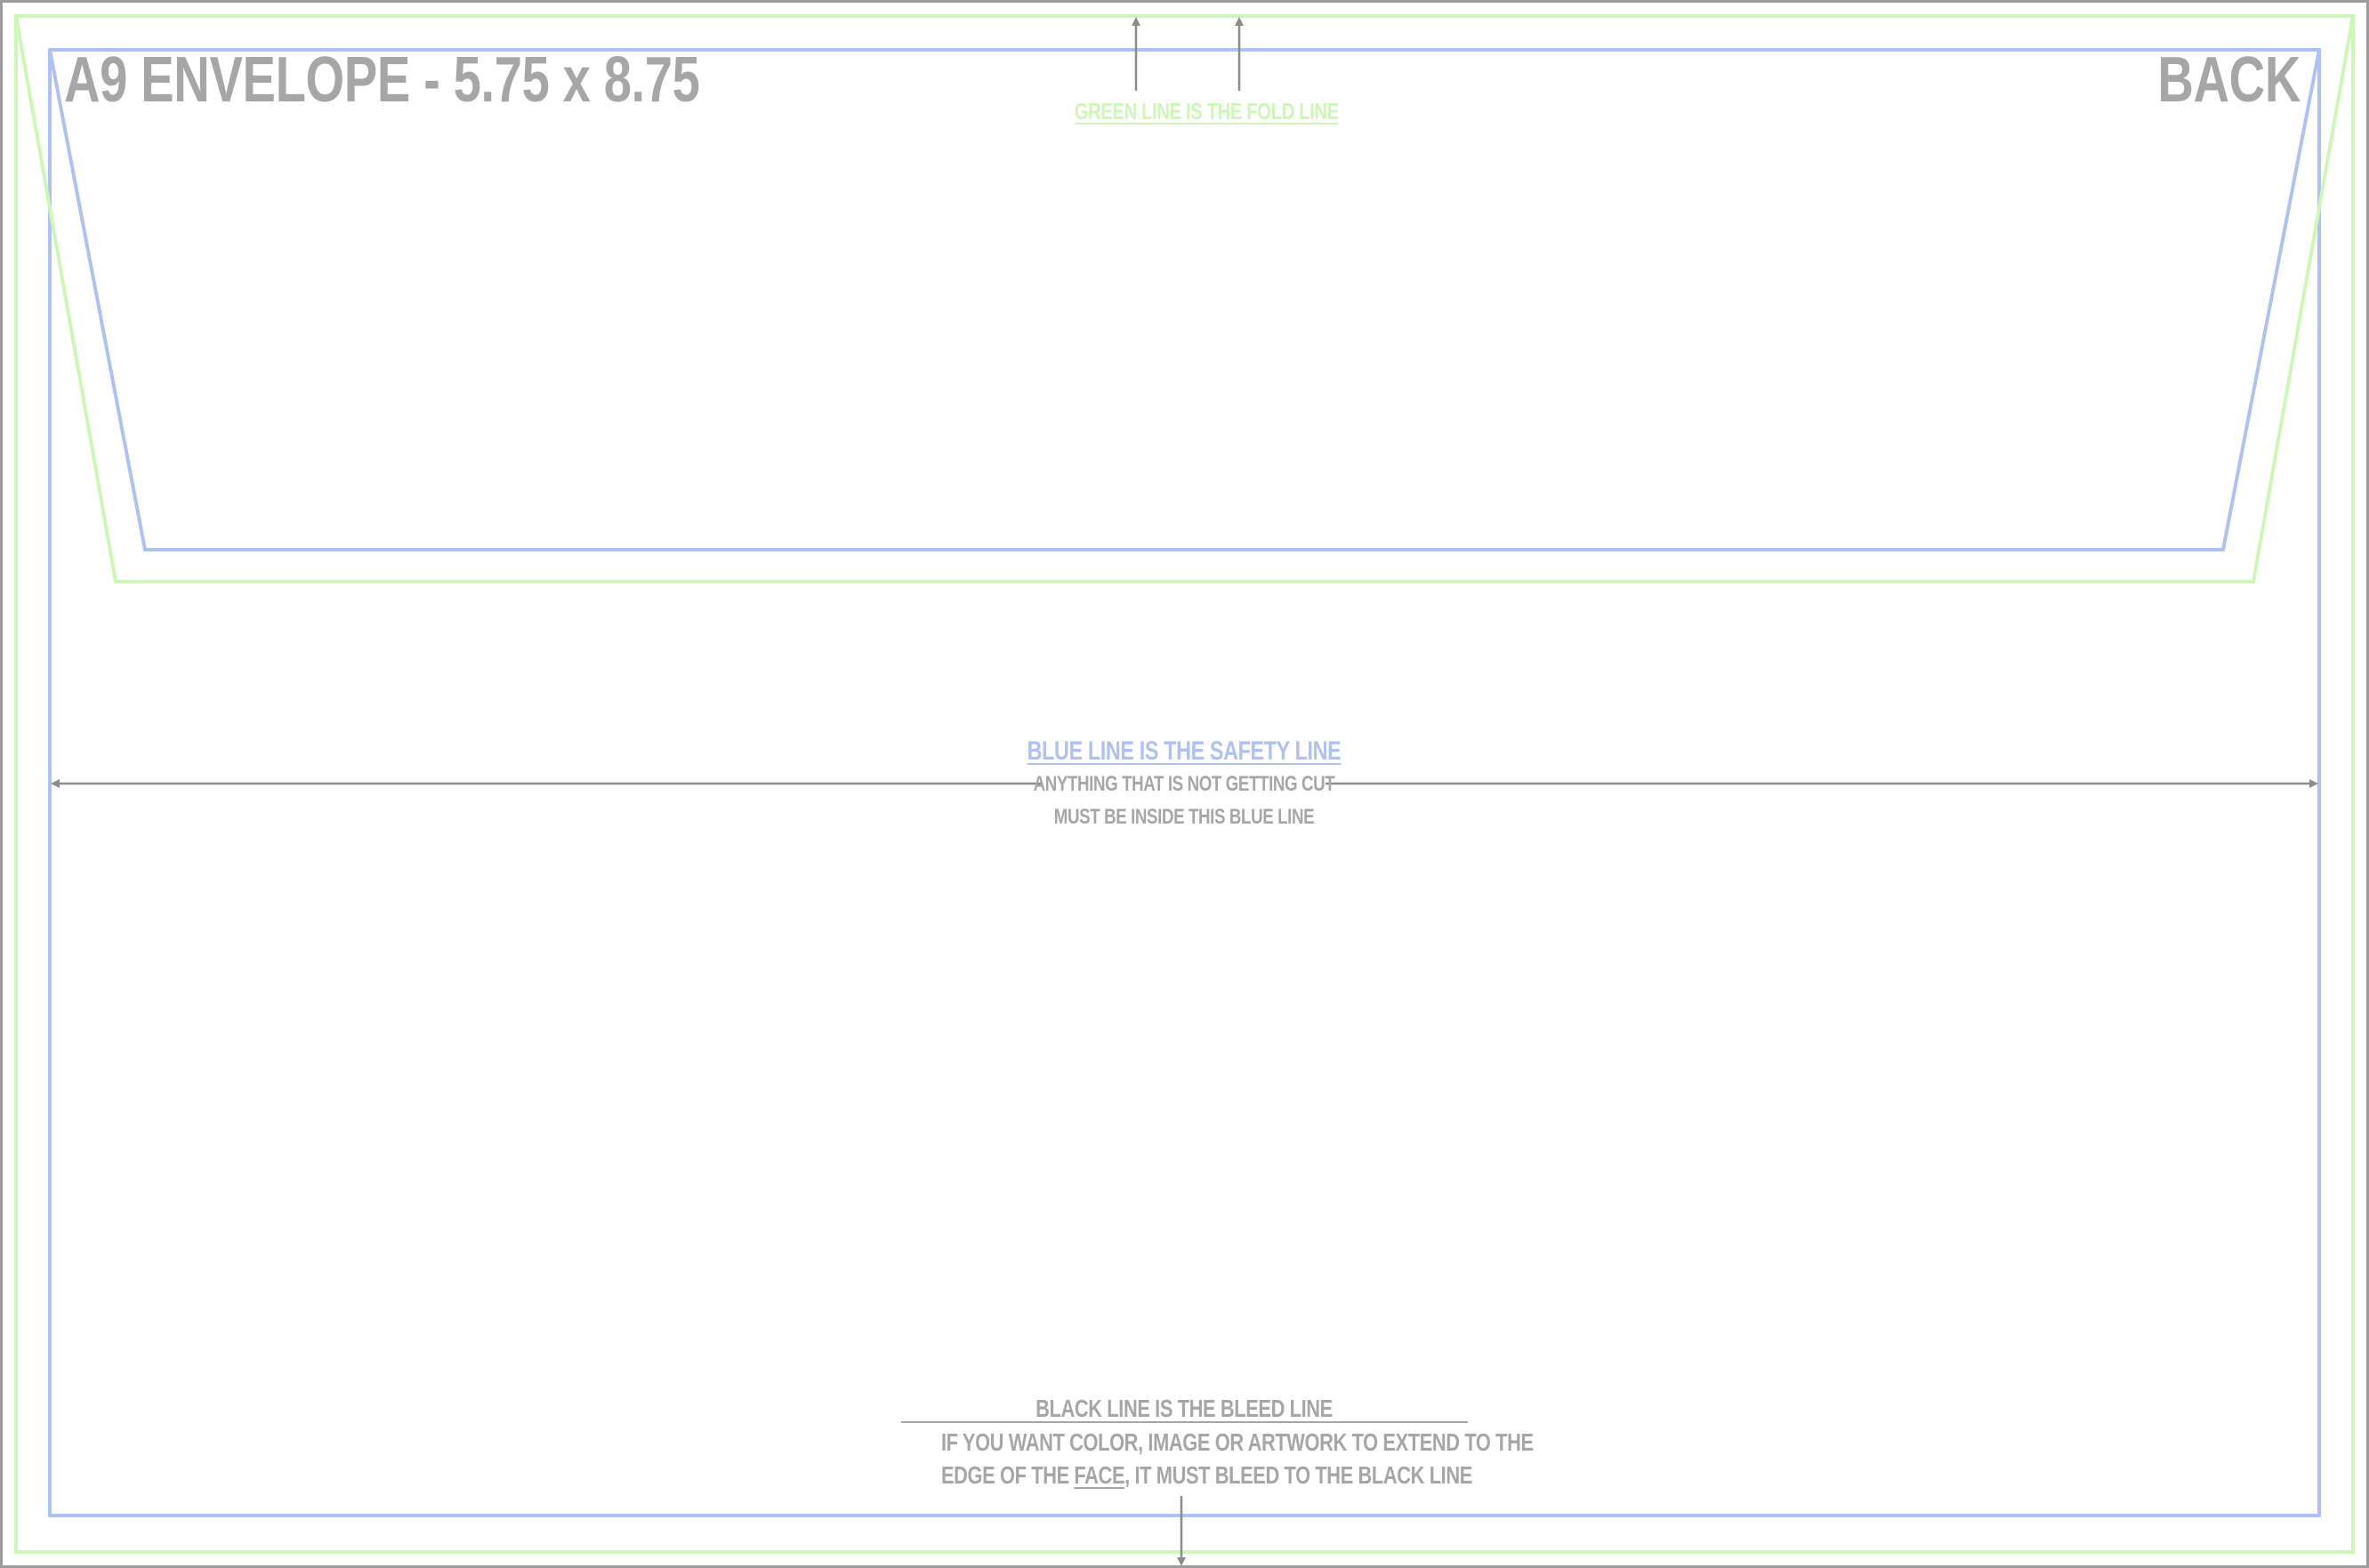 Image resolution: width=2369 pixels, height=1568 pixels. I want to click on bleed-line-title: BLACK LINE IS THE BLEED LINE, so click(1184, 1408).